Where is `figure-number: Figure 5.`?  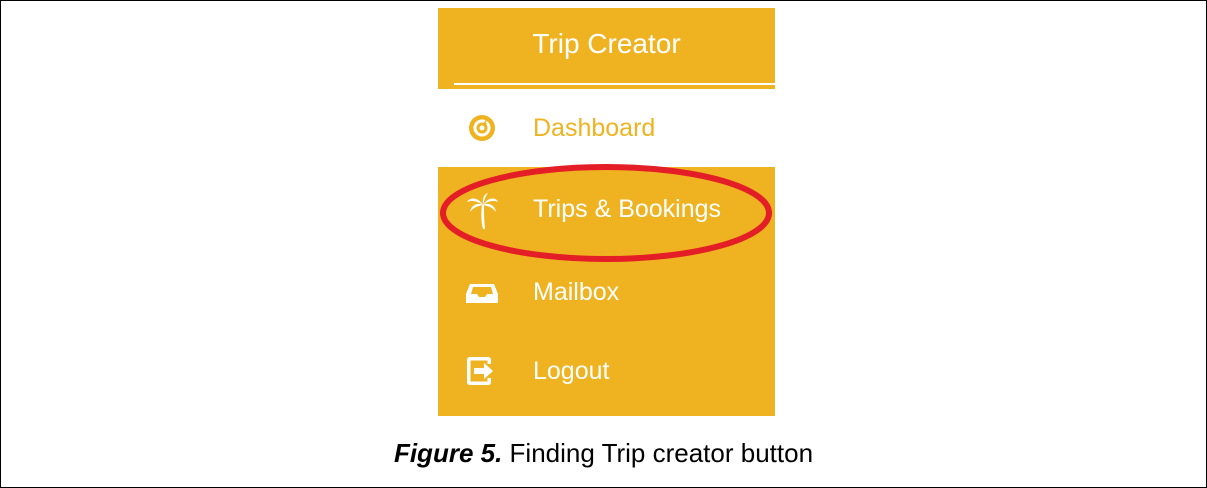 figure-number: Figure 5. is located at coordinates (448, 453).